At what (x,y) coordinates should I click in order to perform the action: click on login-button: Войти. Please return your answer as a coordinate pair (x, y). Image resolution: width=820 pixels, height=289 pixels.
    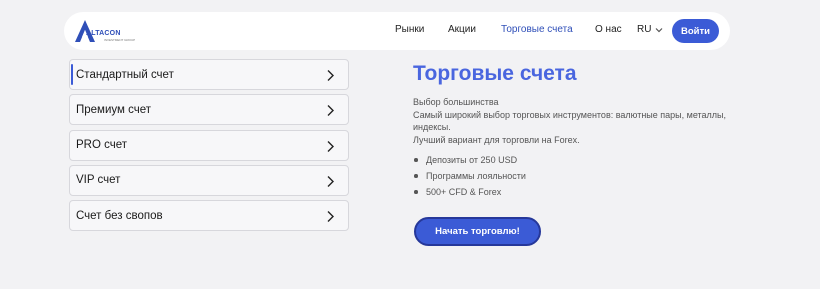
    Looking at the image, I should click on (695, 31).